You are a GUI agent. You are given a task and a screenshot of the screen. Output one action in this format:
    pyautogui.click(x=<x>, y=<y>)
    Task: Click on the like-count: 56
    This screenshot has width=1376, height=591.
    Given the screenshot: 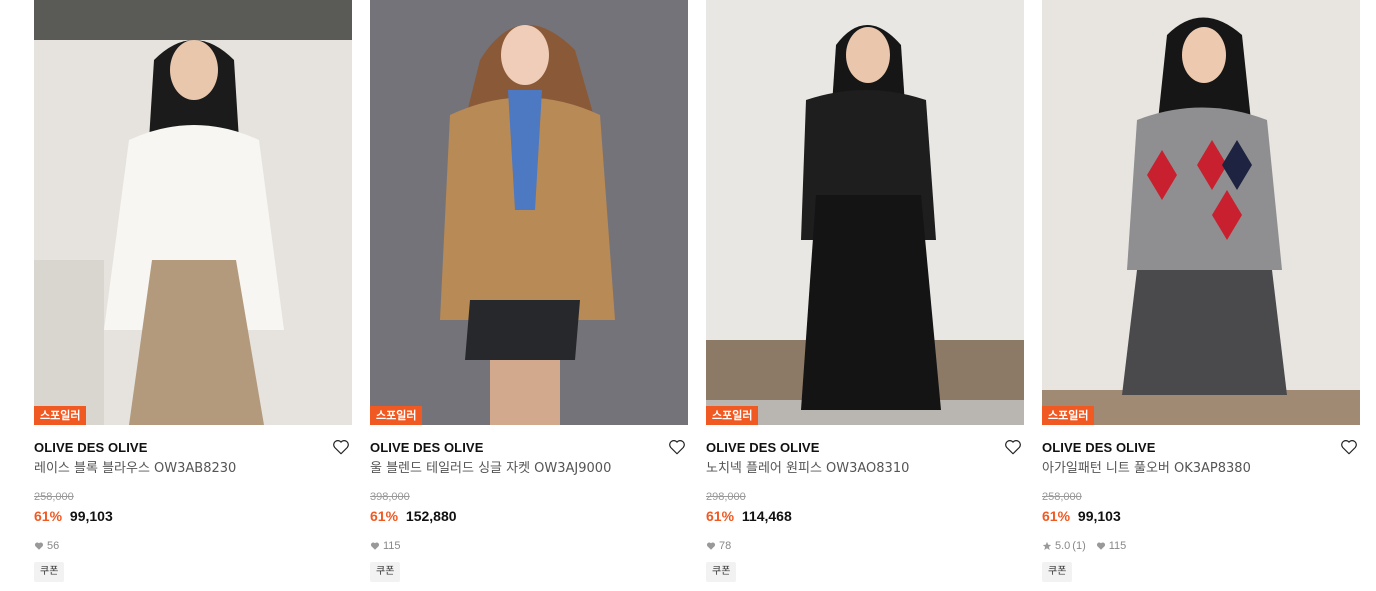 What is the action you would take?
    pyautogui.click(x=53, y=546)
    